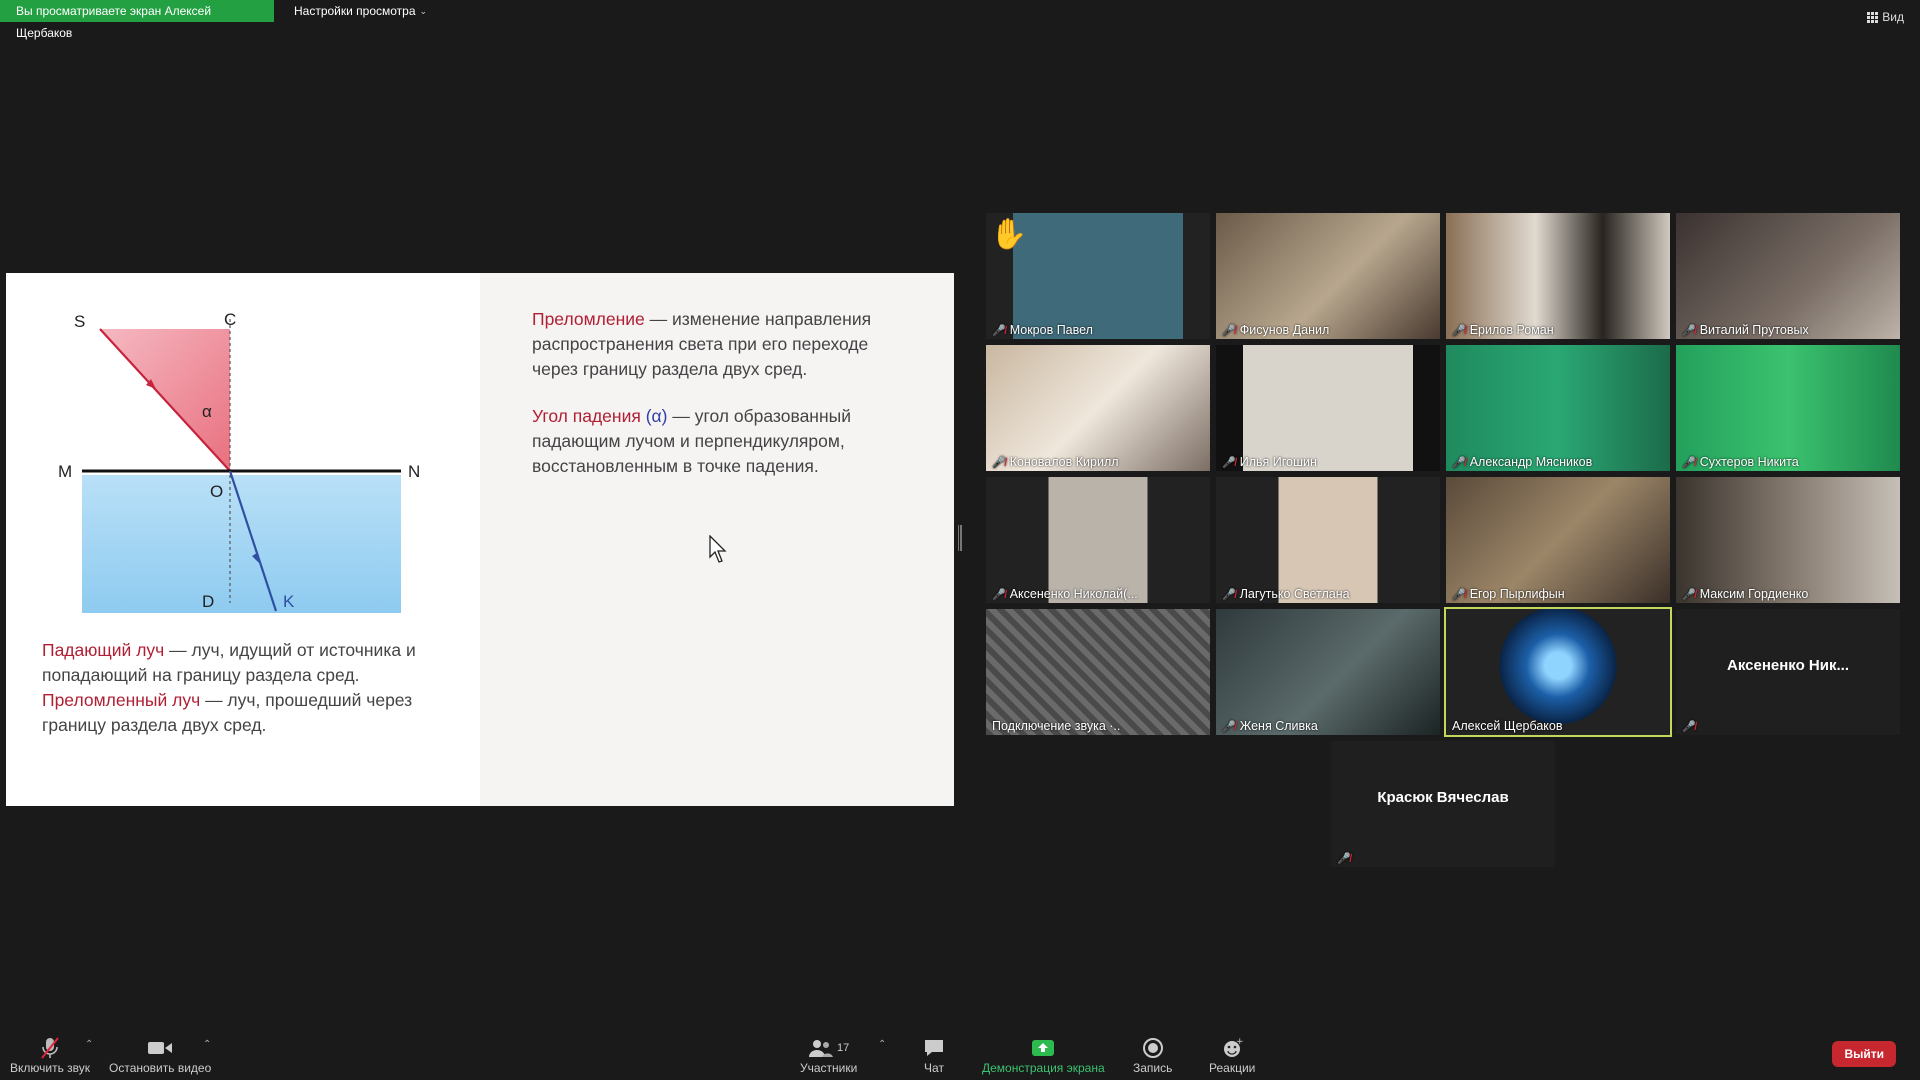  Describe the element at coordinates (160, 1048) in the screenshot. I see `camera-icon` at that location.